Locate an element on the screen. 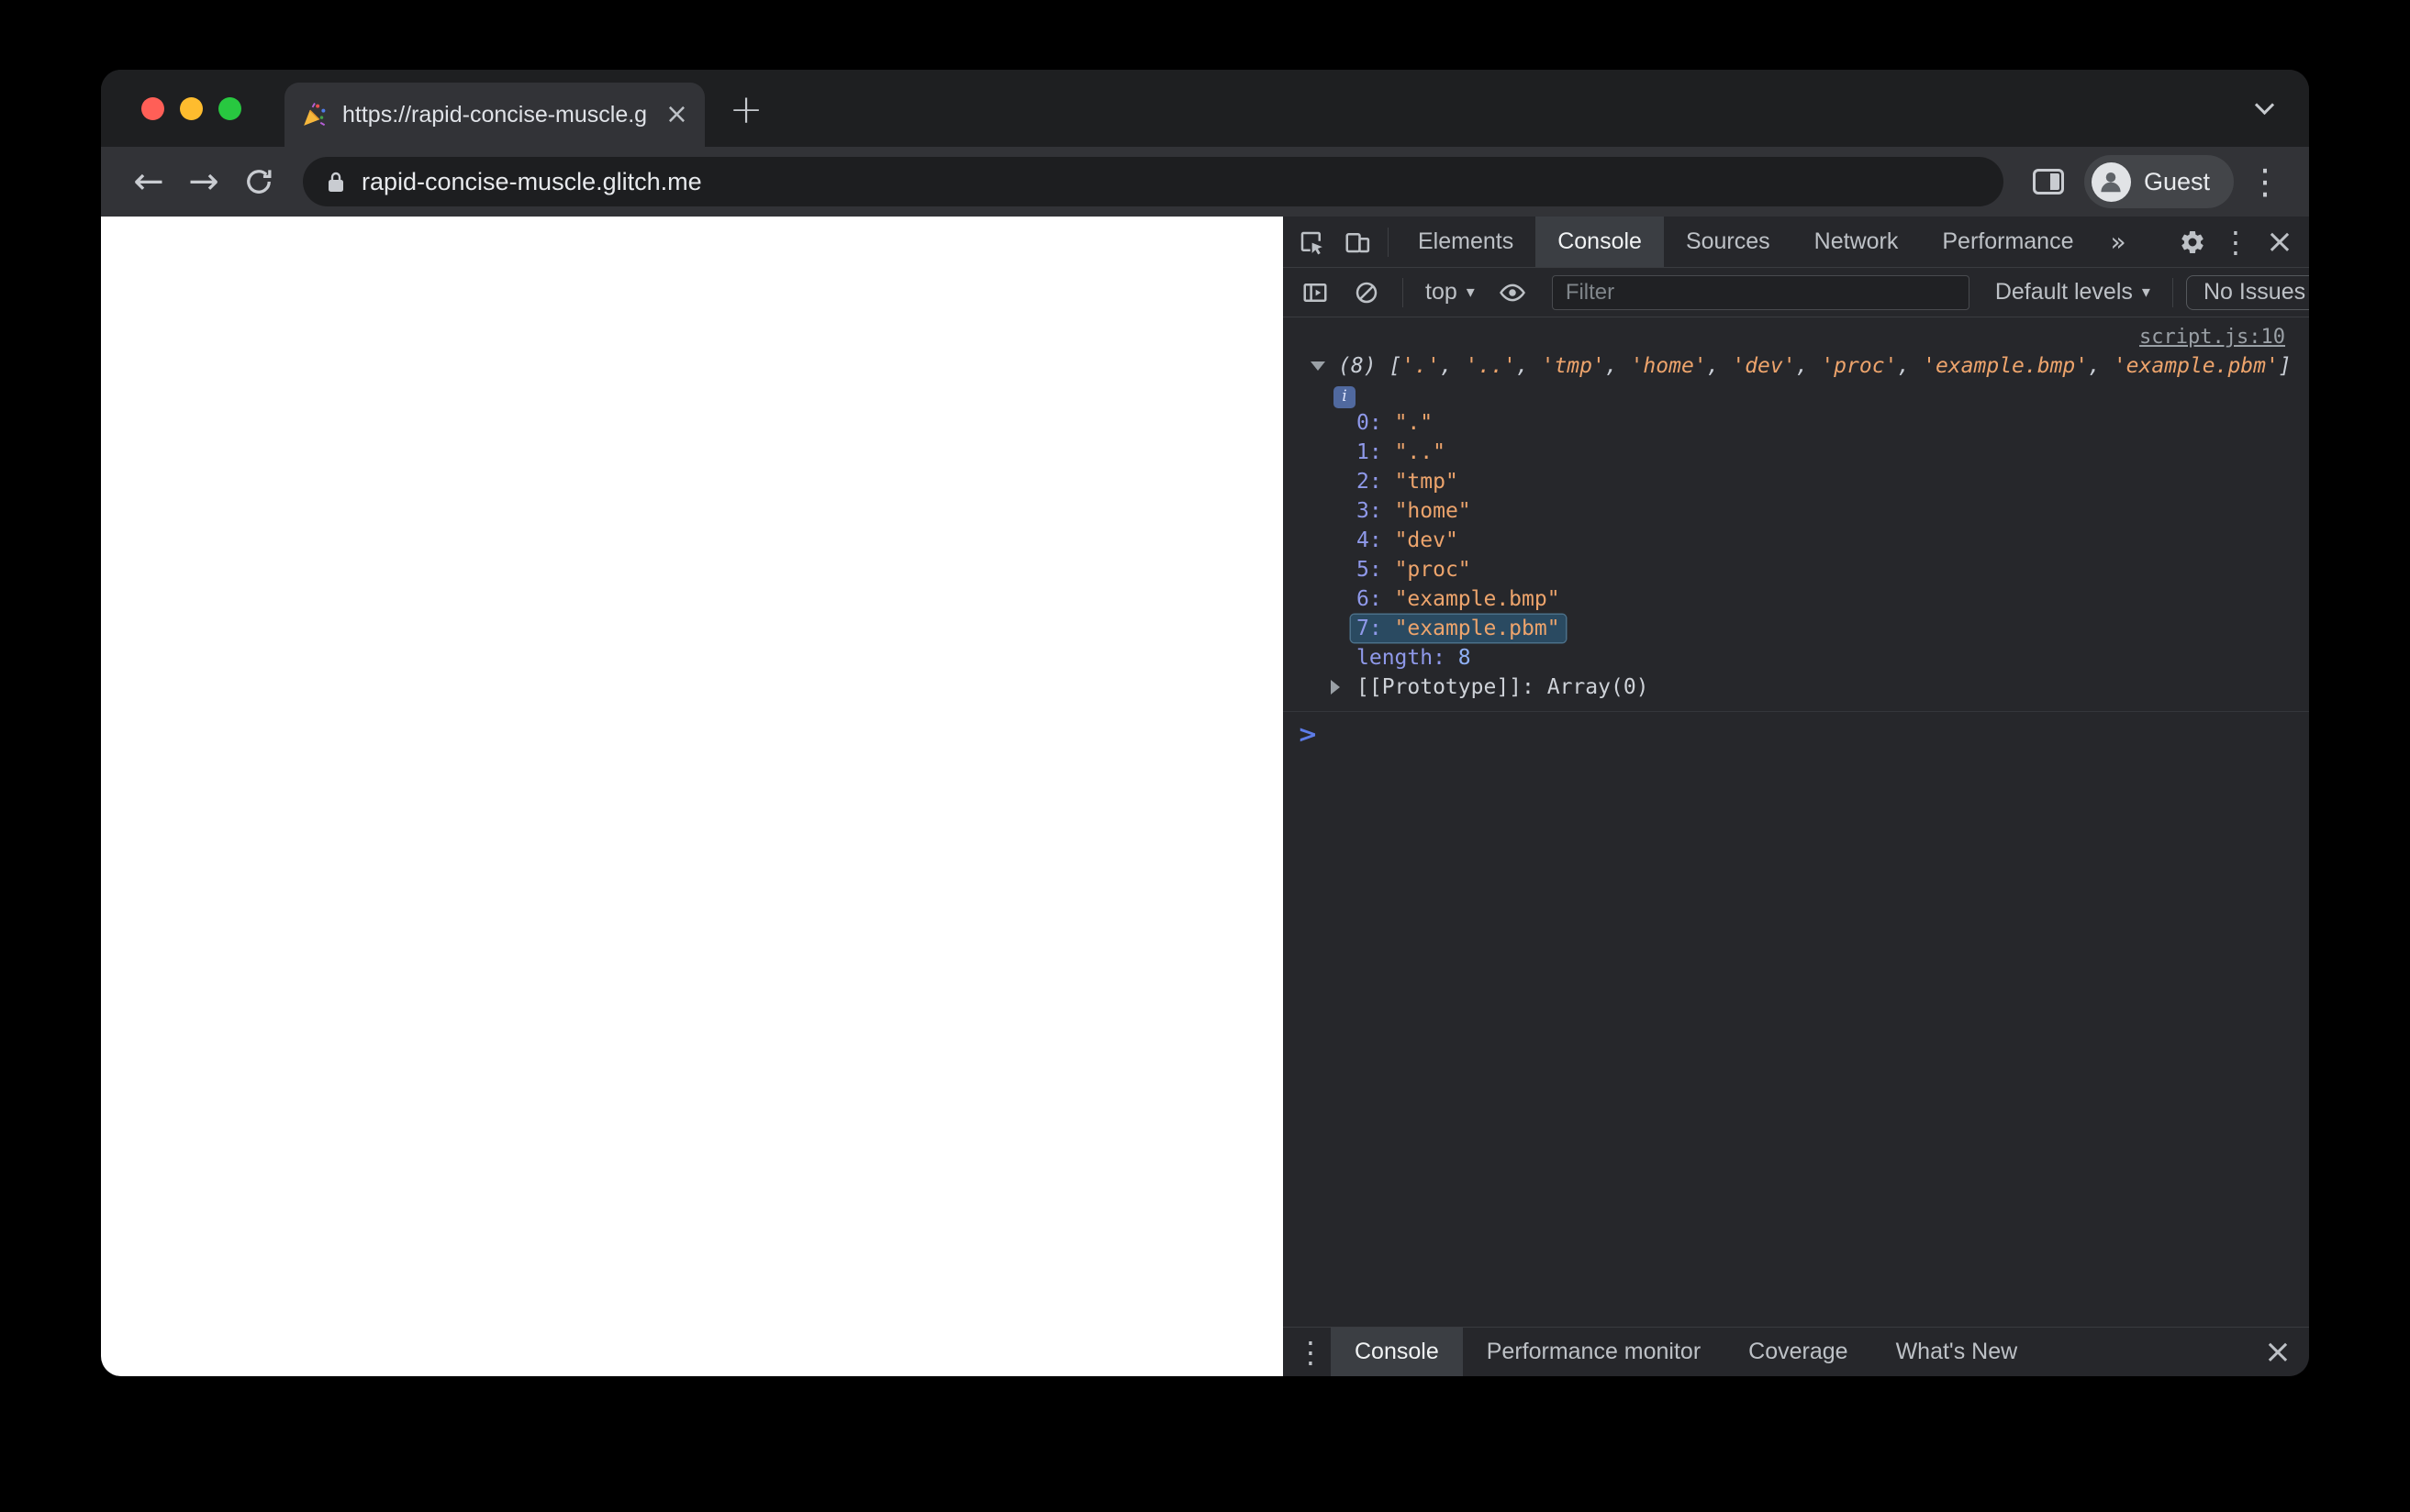  side-panel-icon is located at coordinates (2048, 182).